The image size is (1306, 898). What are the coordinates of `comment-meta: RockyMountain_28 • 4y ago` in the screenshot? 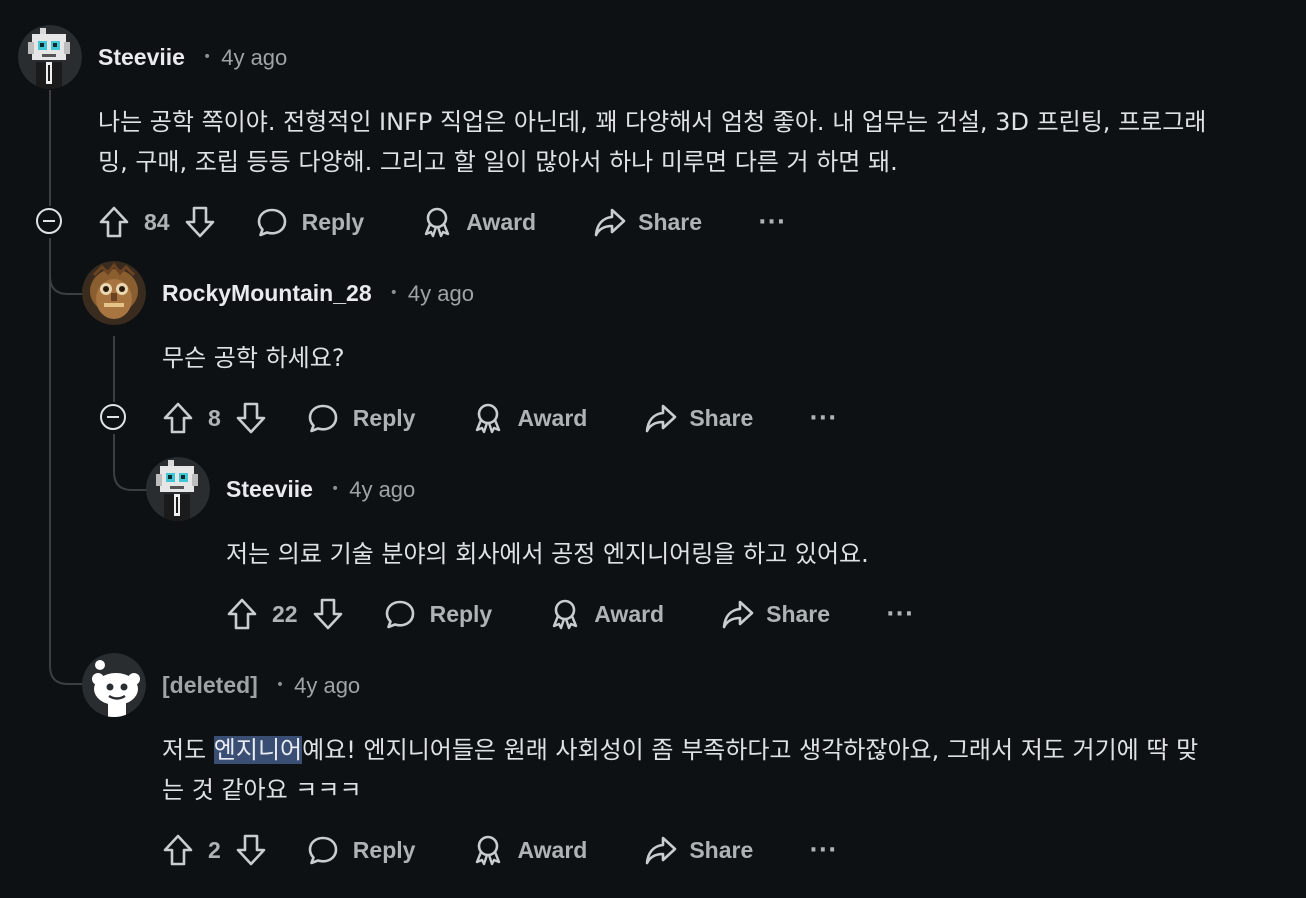 It's located at (318, 293).